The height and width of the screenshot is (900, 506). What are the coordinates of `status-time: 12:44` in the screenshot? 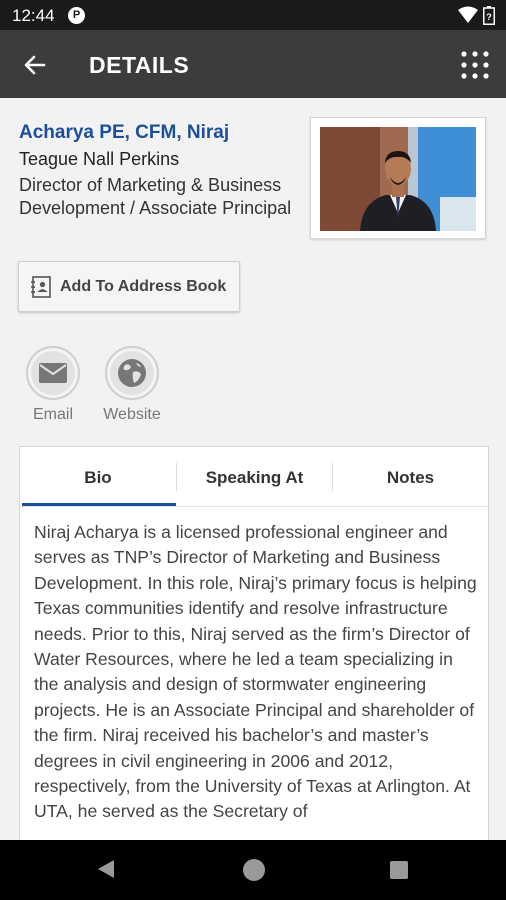 It's located at (33, 15).